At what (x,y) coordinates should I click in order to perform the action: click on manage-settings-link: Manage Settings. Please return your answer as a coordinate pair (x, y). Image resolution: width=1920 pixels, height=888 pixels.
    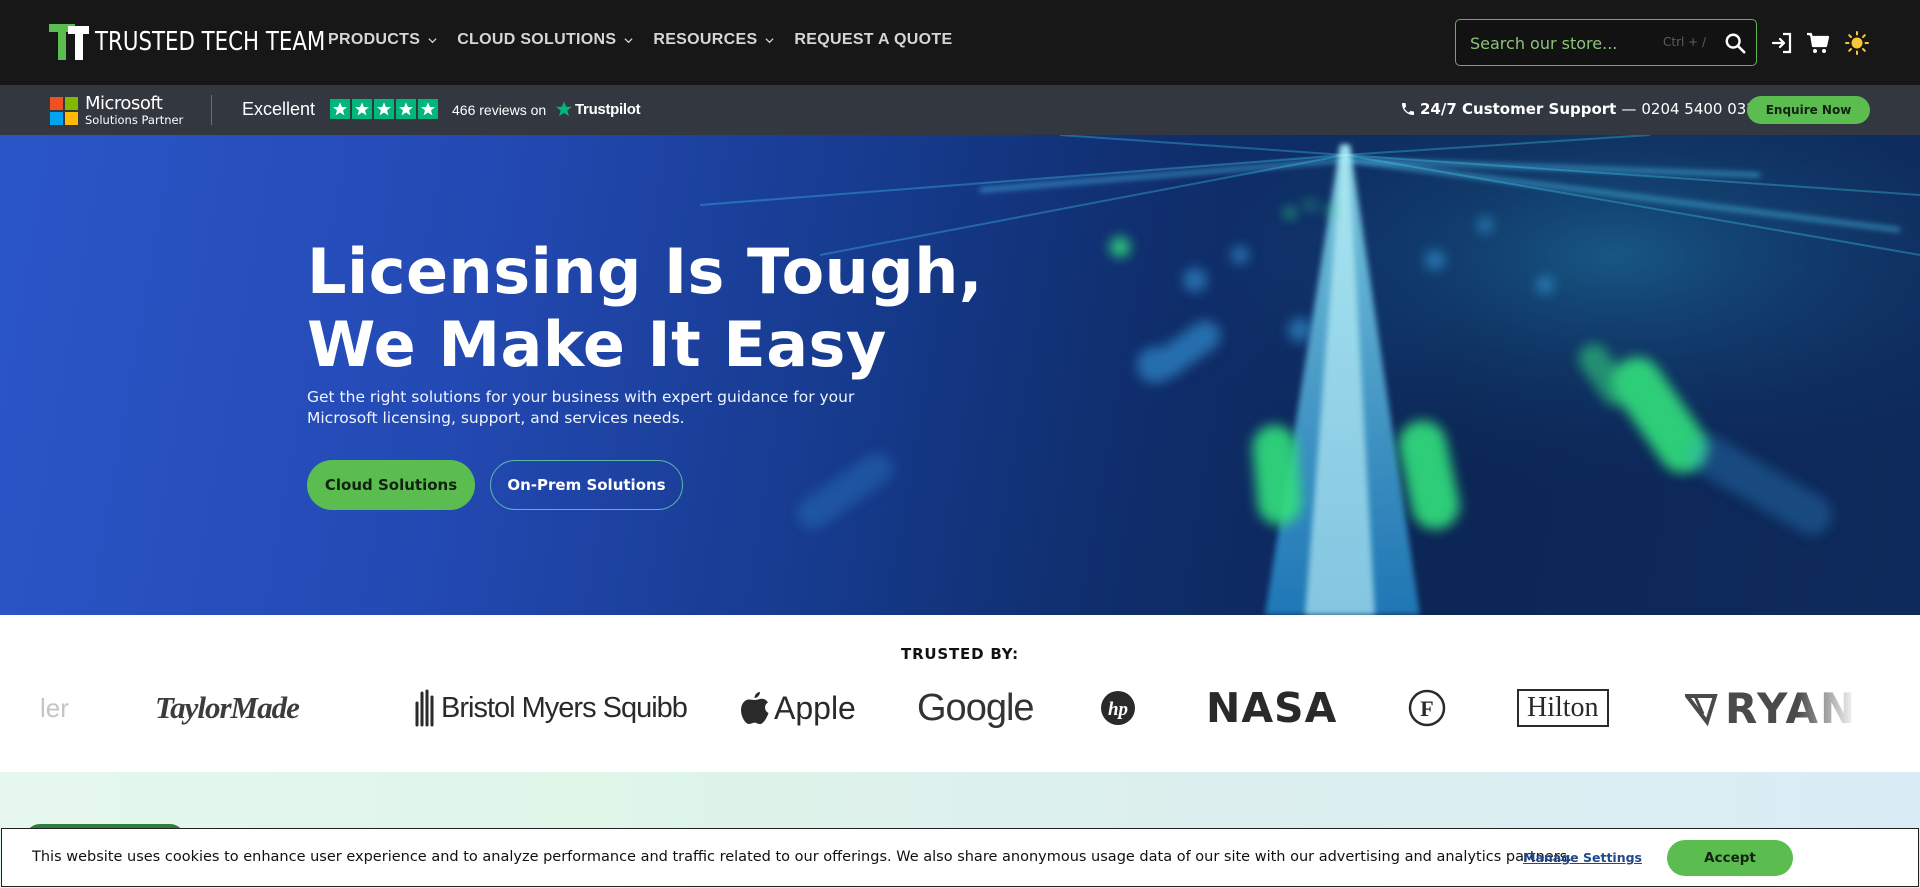
    Looking at the image, I should click on (1582, 857).